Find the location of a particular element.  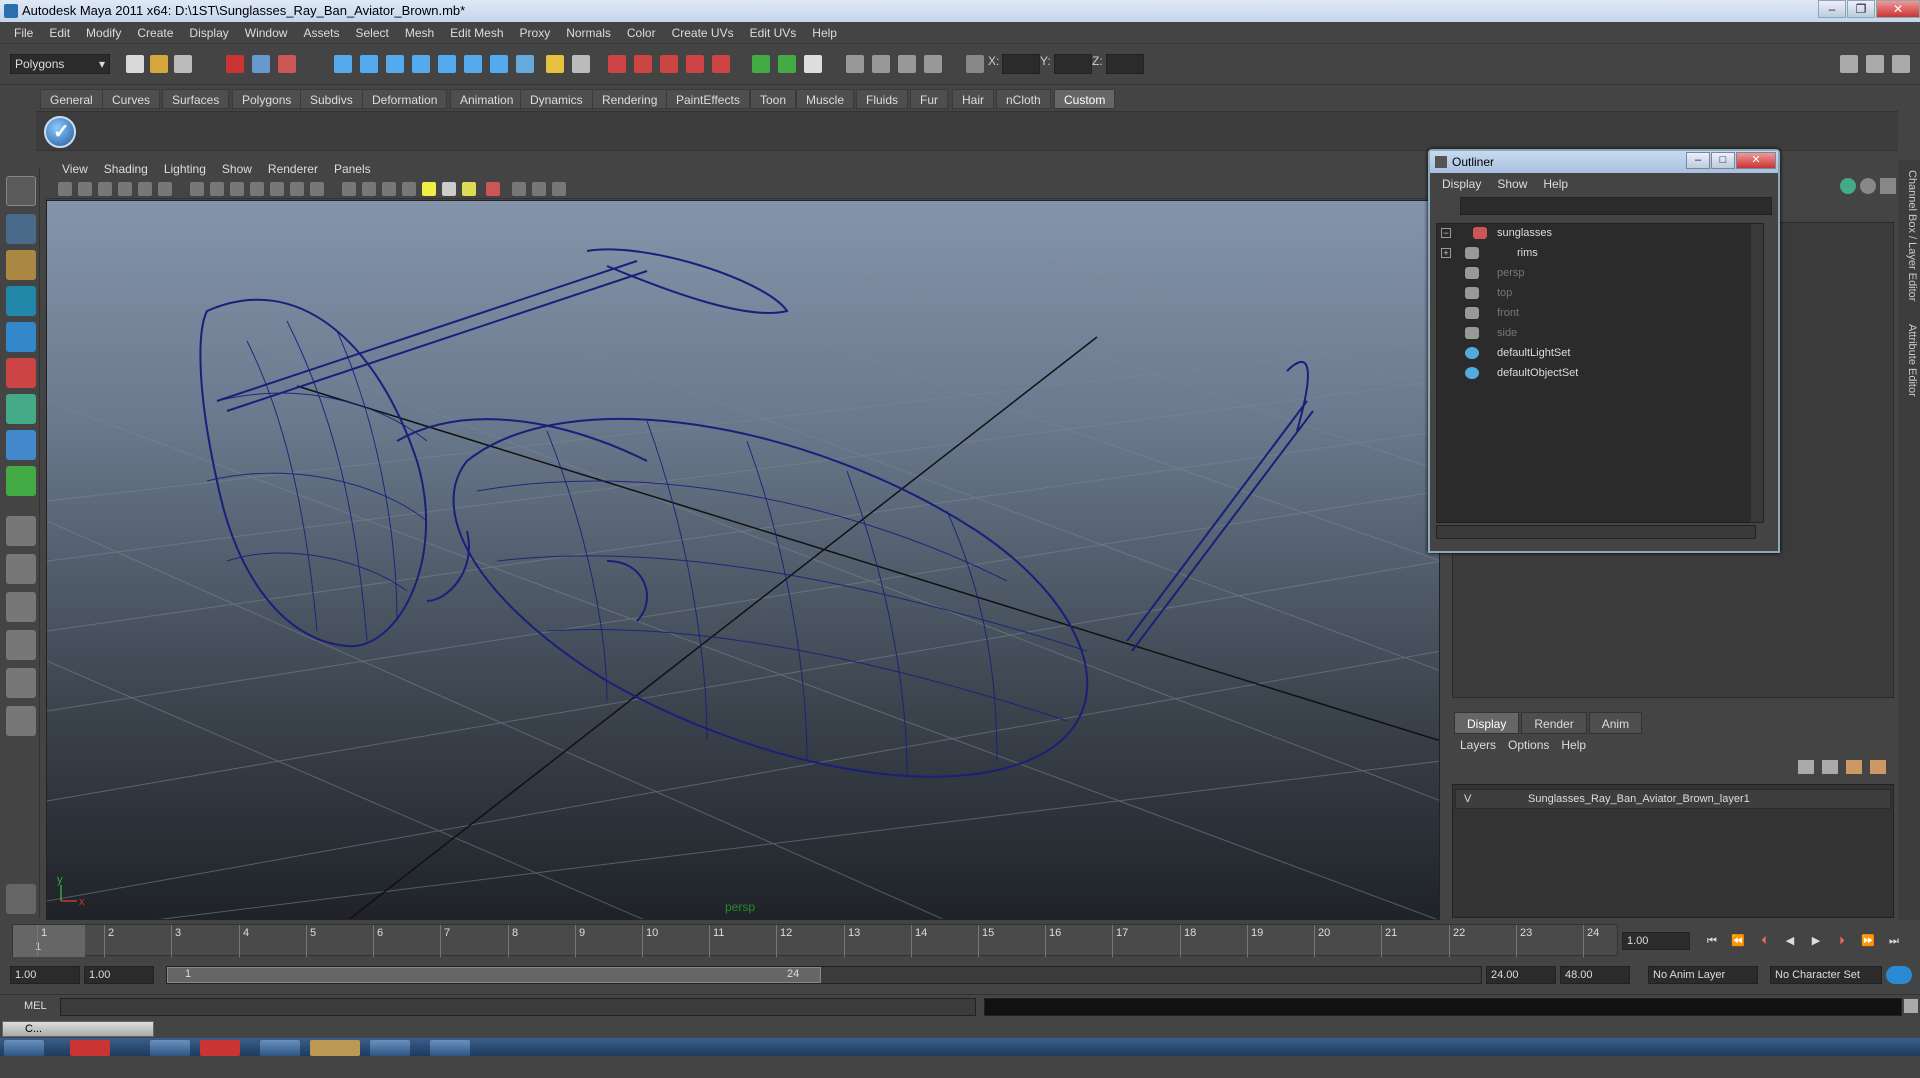

start-button is located at coordinates (24, 1048).